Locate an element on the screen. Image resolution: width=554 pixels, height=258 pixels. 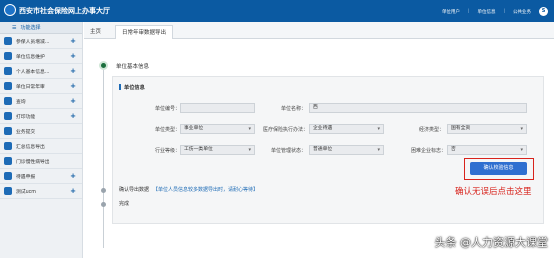
industry-select: 工伤一类单位 is located at coordinates (217, 150).